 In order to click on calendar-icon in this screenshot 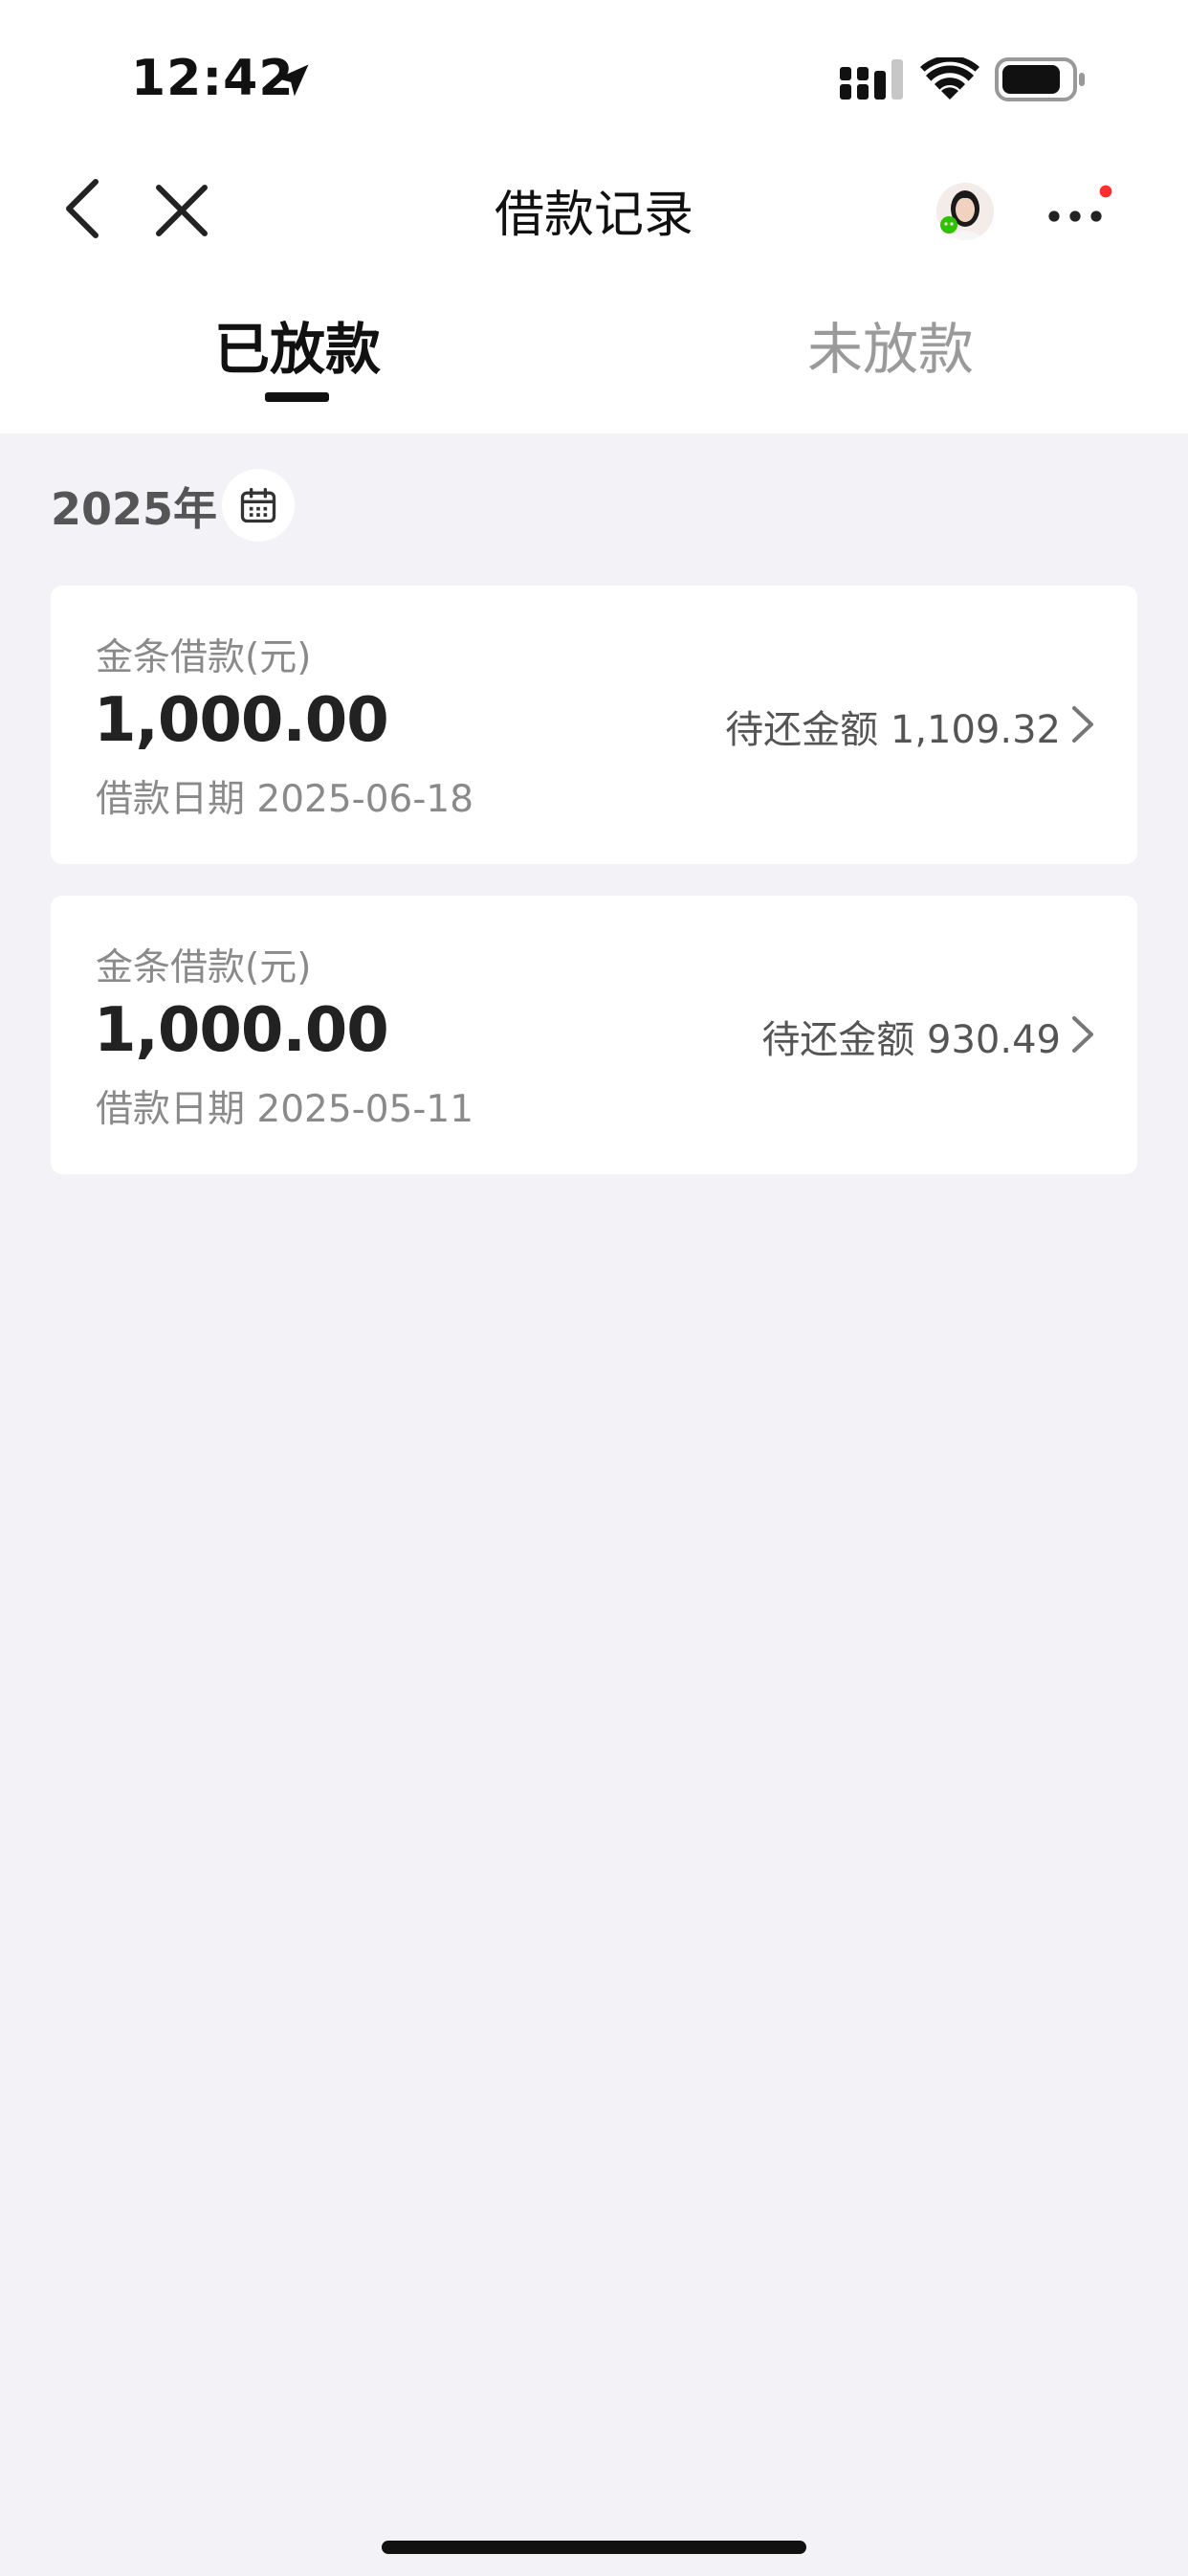, I will do `click(258, 505)`.